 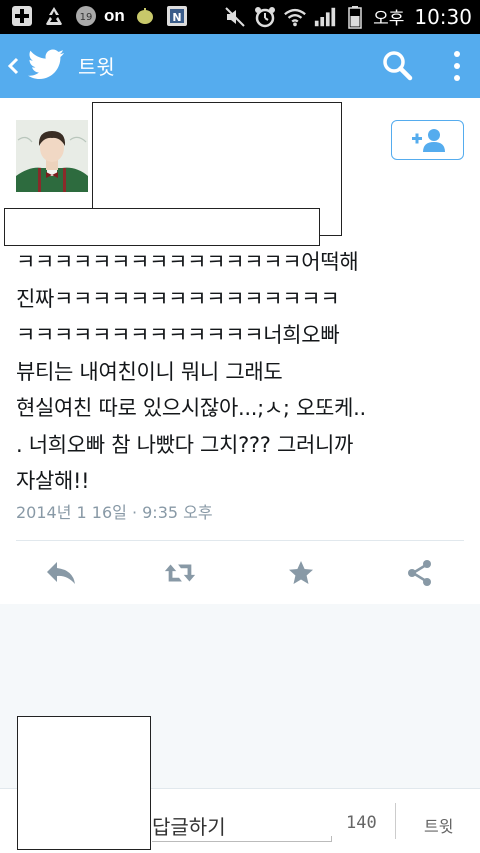 I want to click on signal-icon, so click(x=325, y=17).